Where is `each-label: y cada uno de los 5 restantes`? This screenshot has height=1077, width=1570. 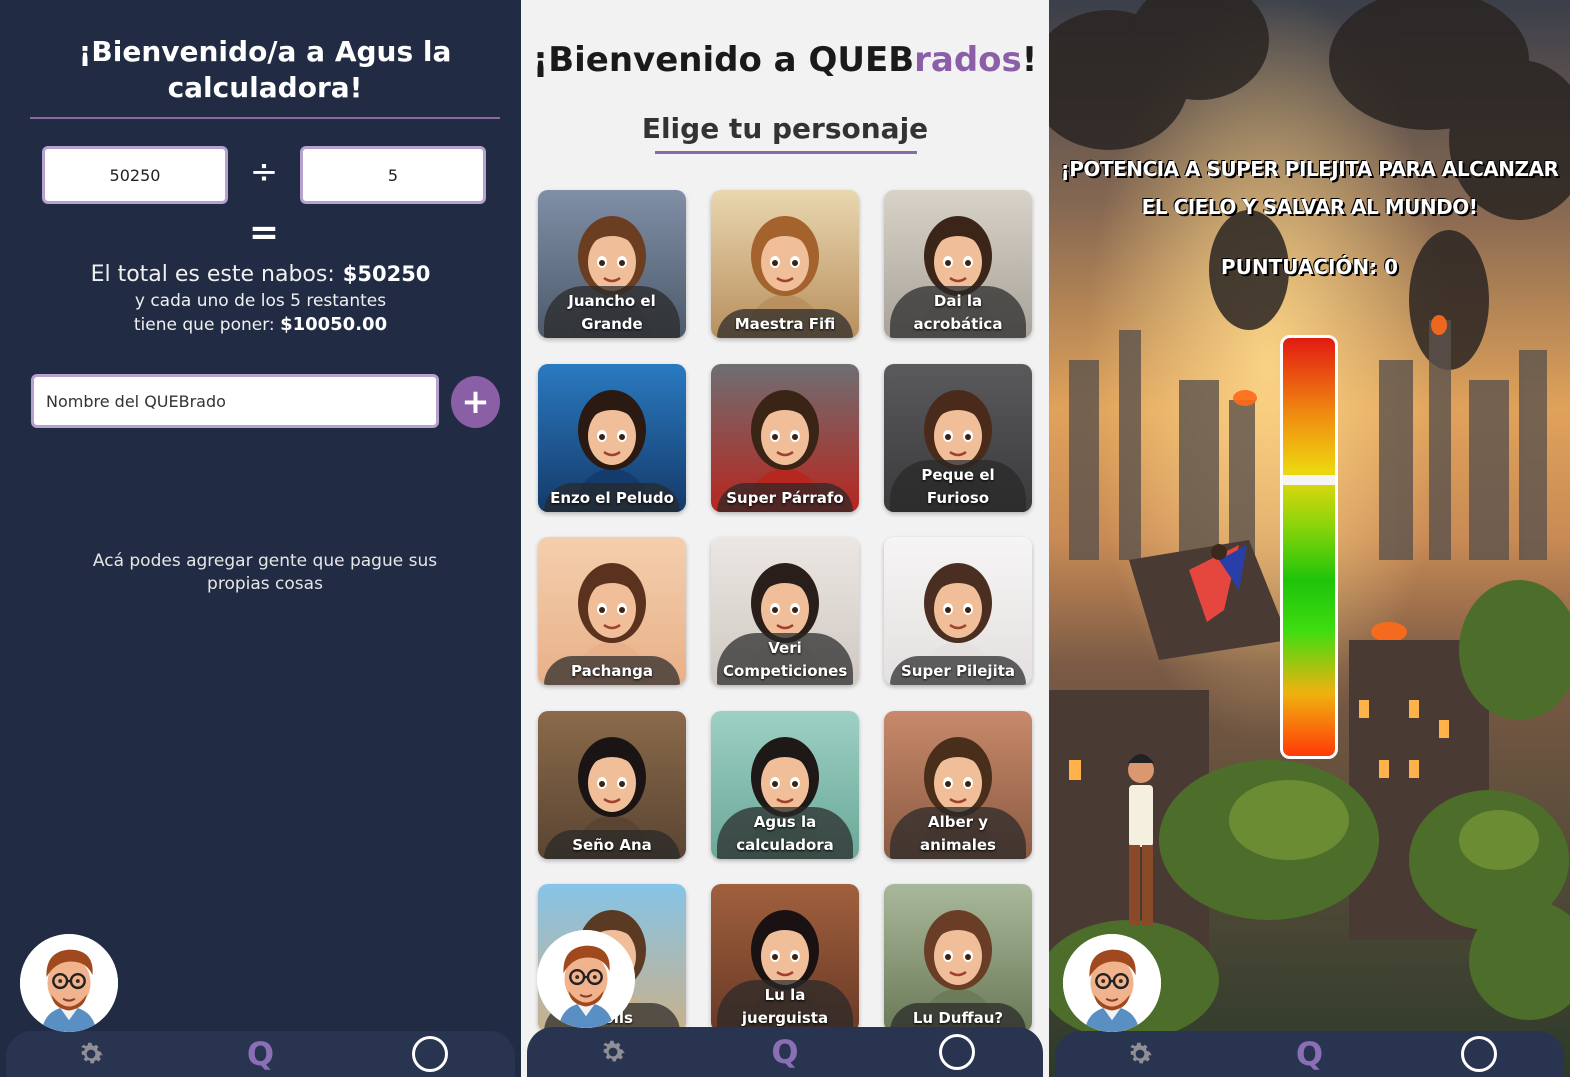 each-label: y cada uno de los 5 restantes is located at coordinates (260, 301).